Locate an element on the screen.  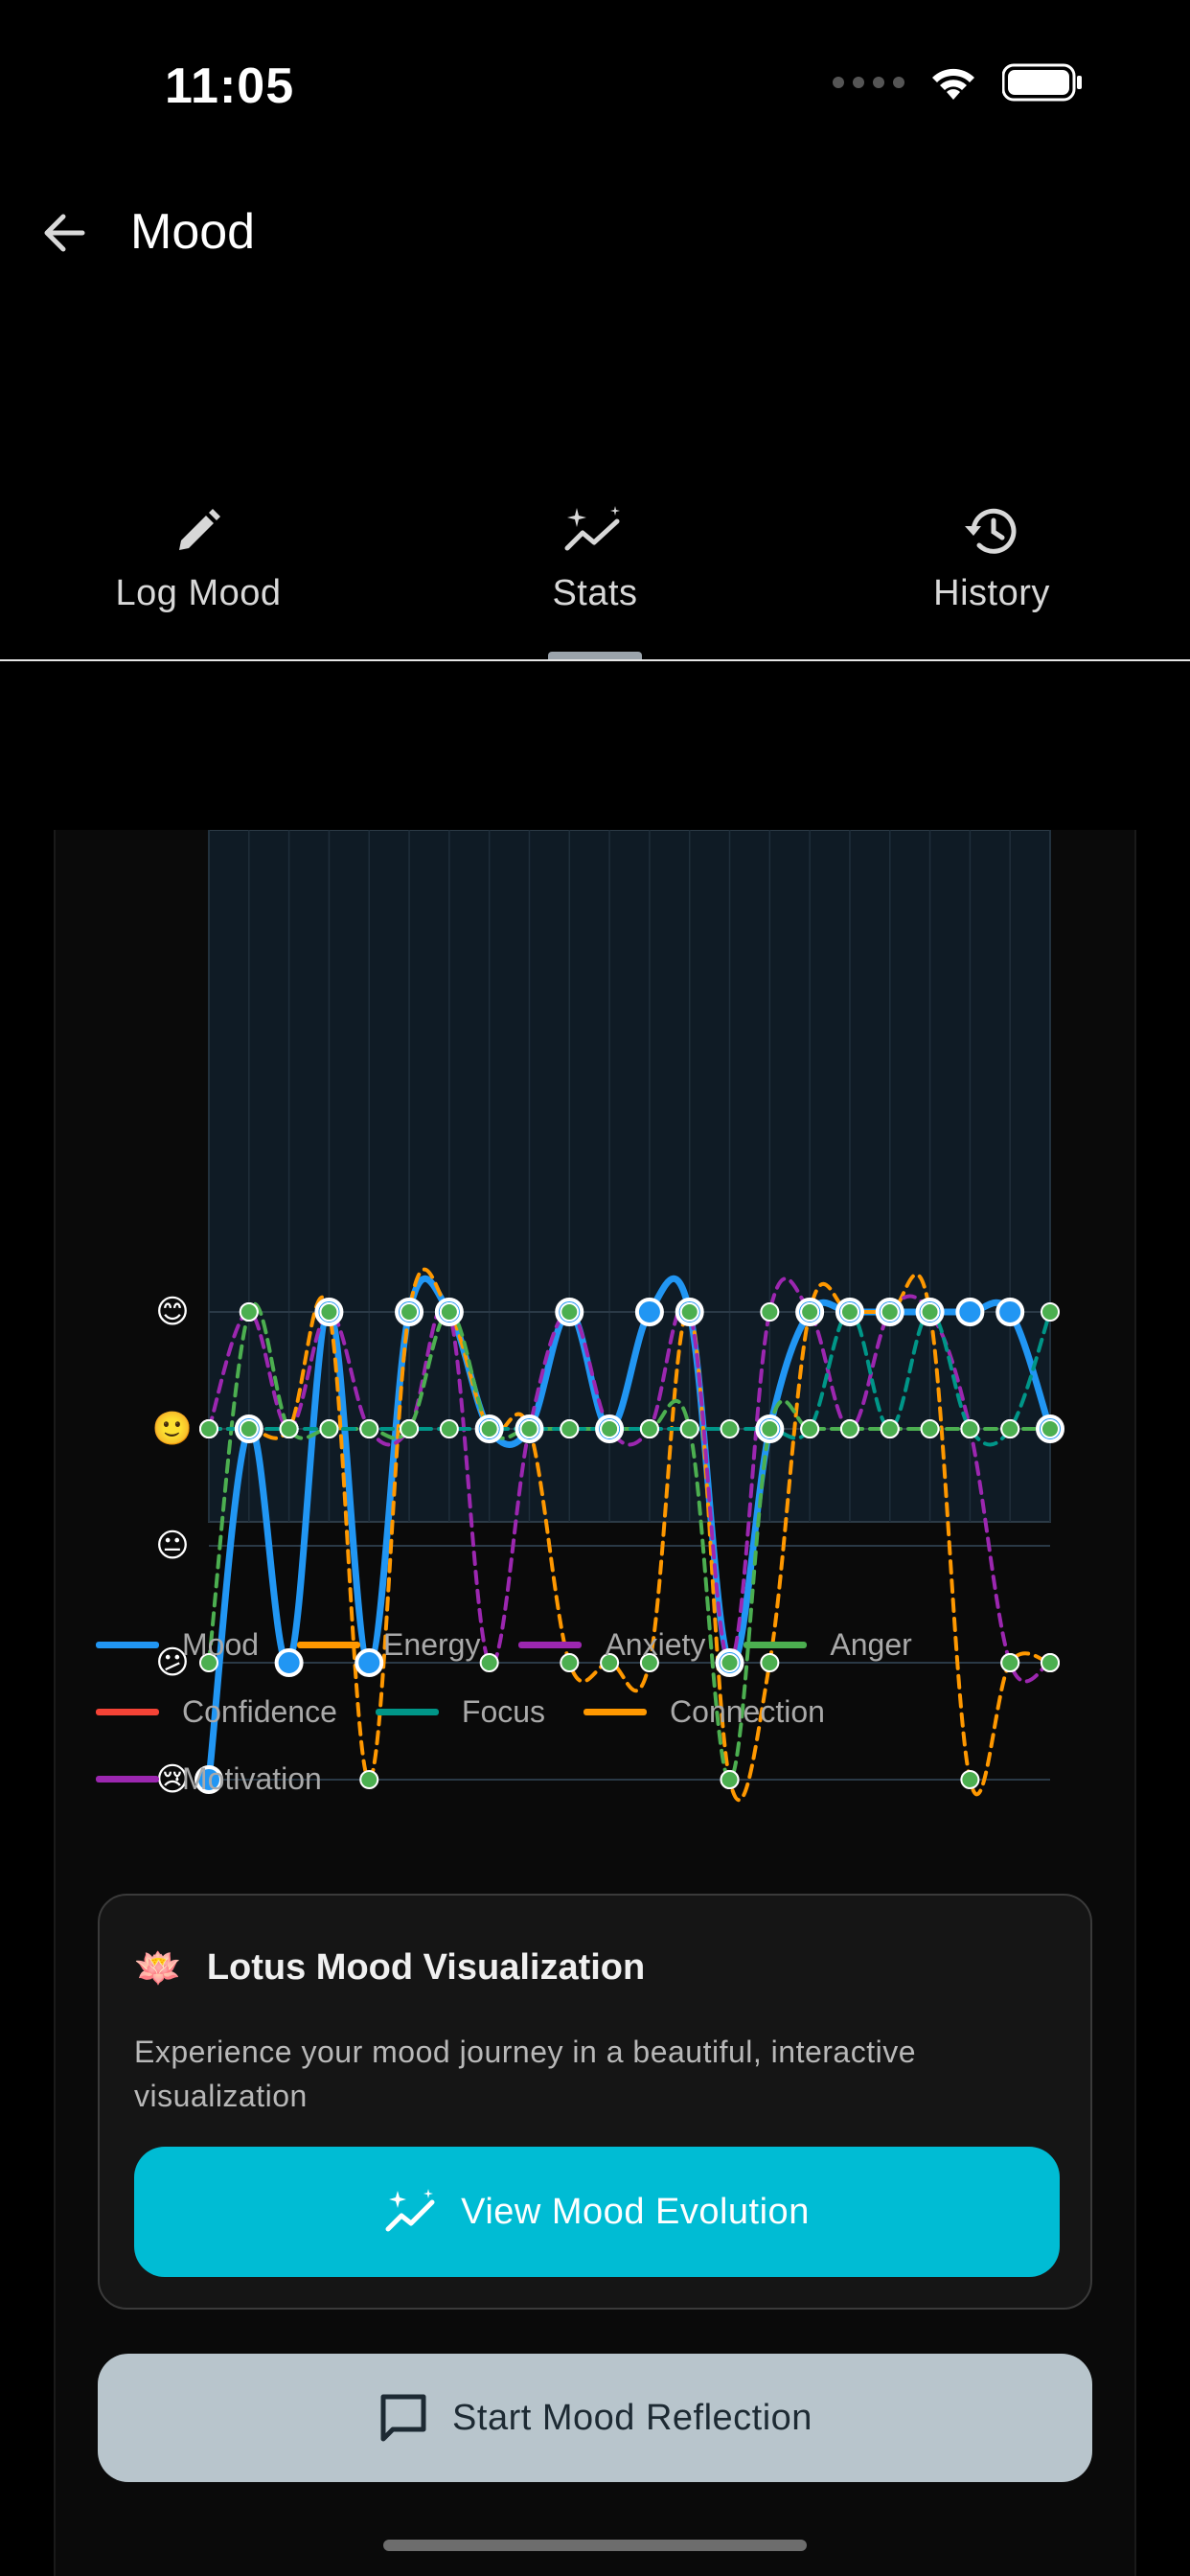
tab-label: Log Mood is located at coordinates (199, 593).